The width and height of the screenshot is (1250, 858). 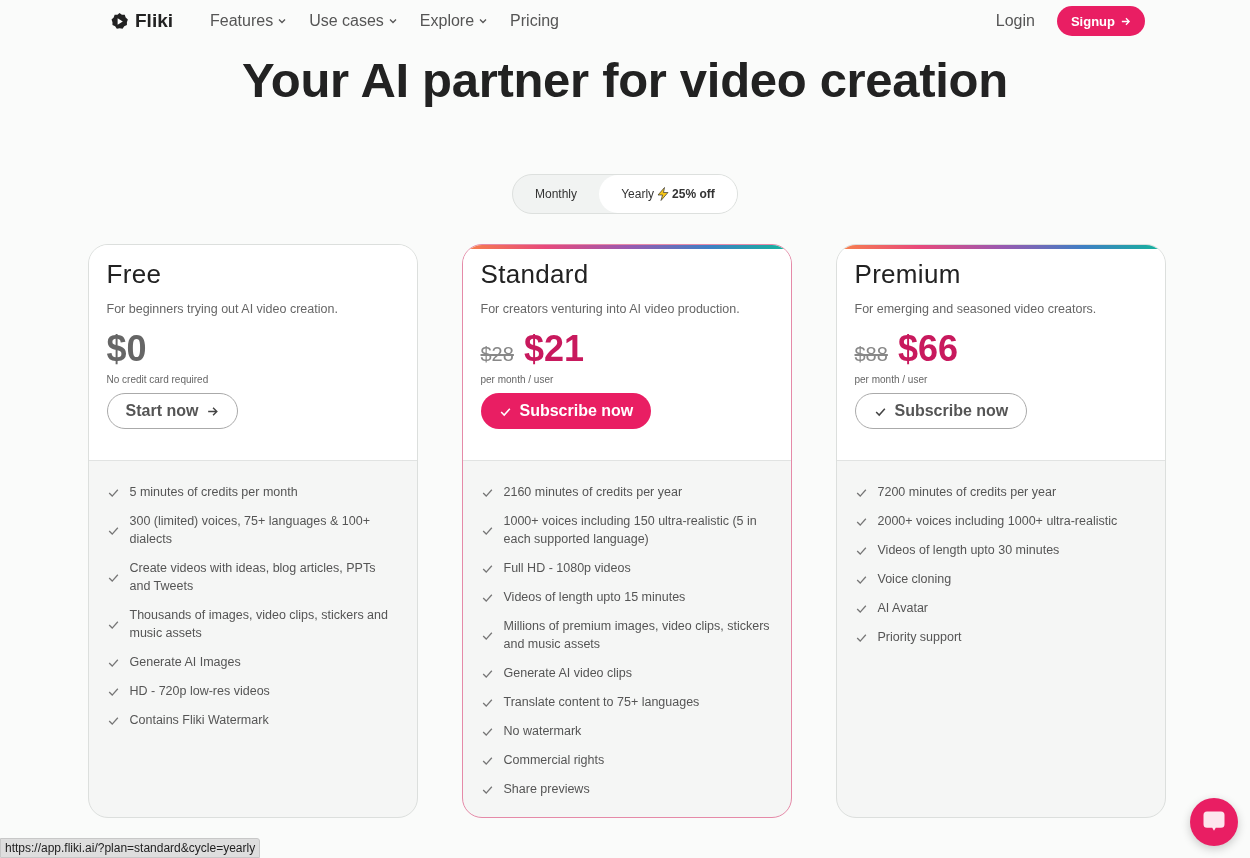 I want to click on feature-text: HD - 720p low-res videos, so click(x=199, y=691).